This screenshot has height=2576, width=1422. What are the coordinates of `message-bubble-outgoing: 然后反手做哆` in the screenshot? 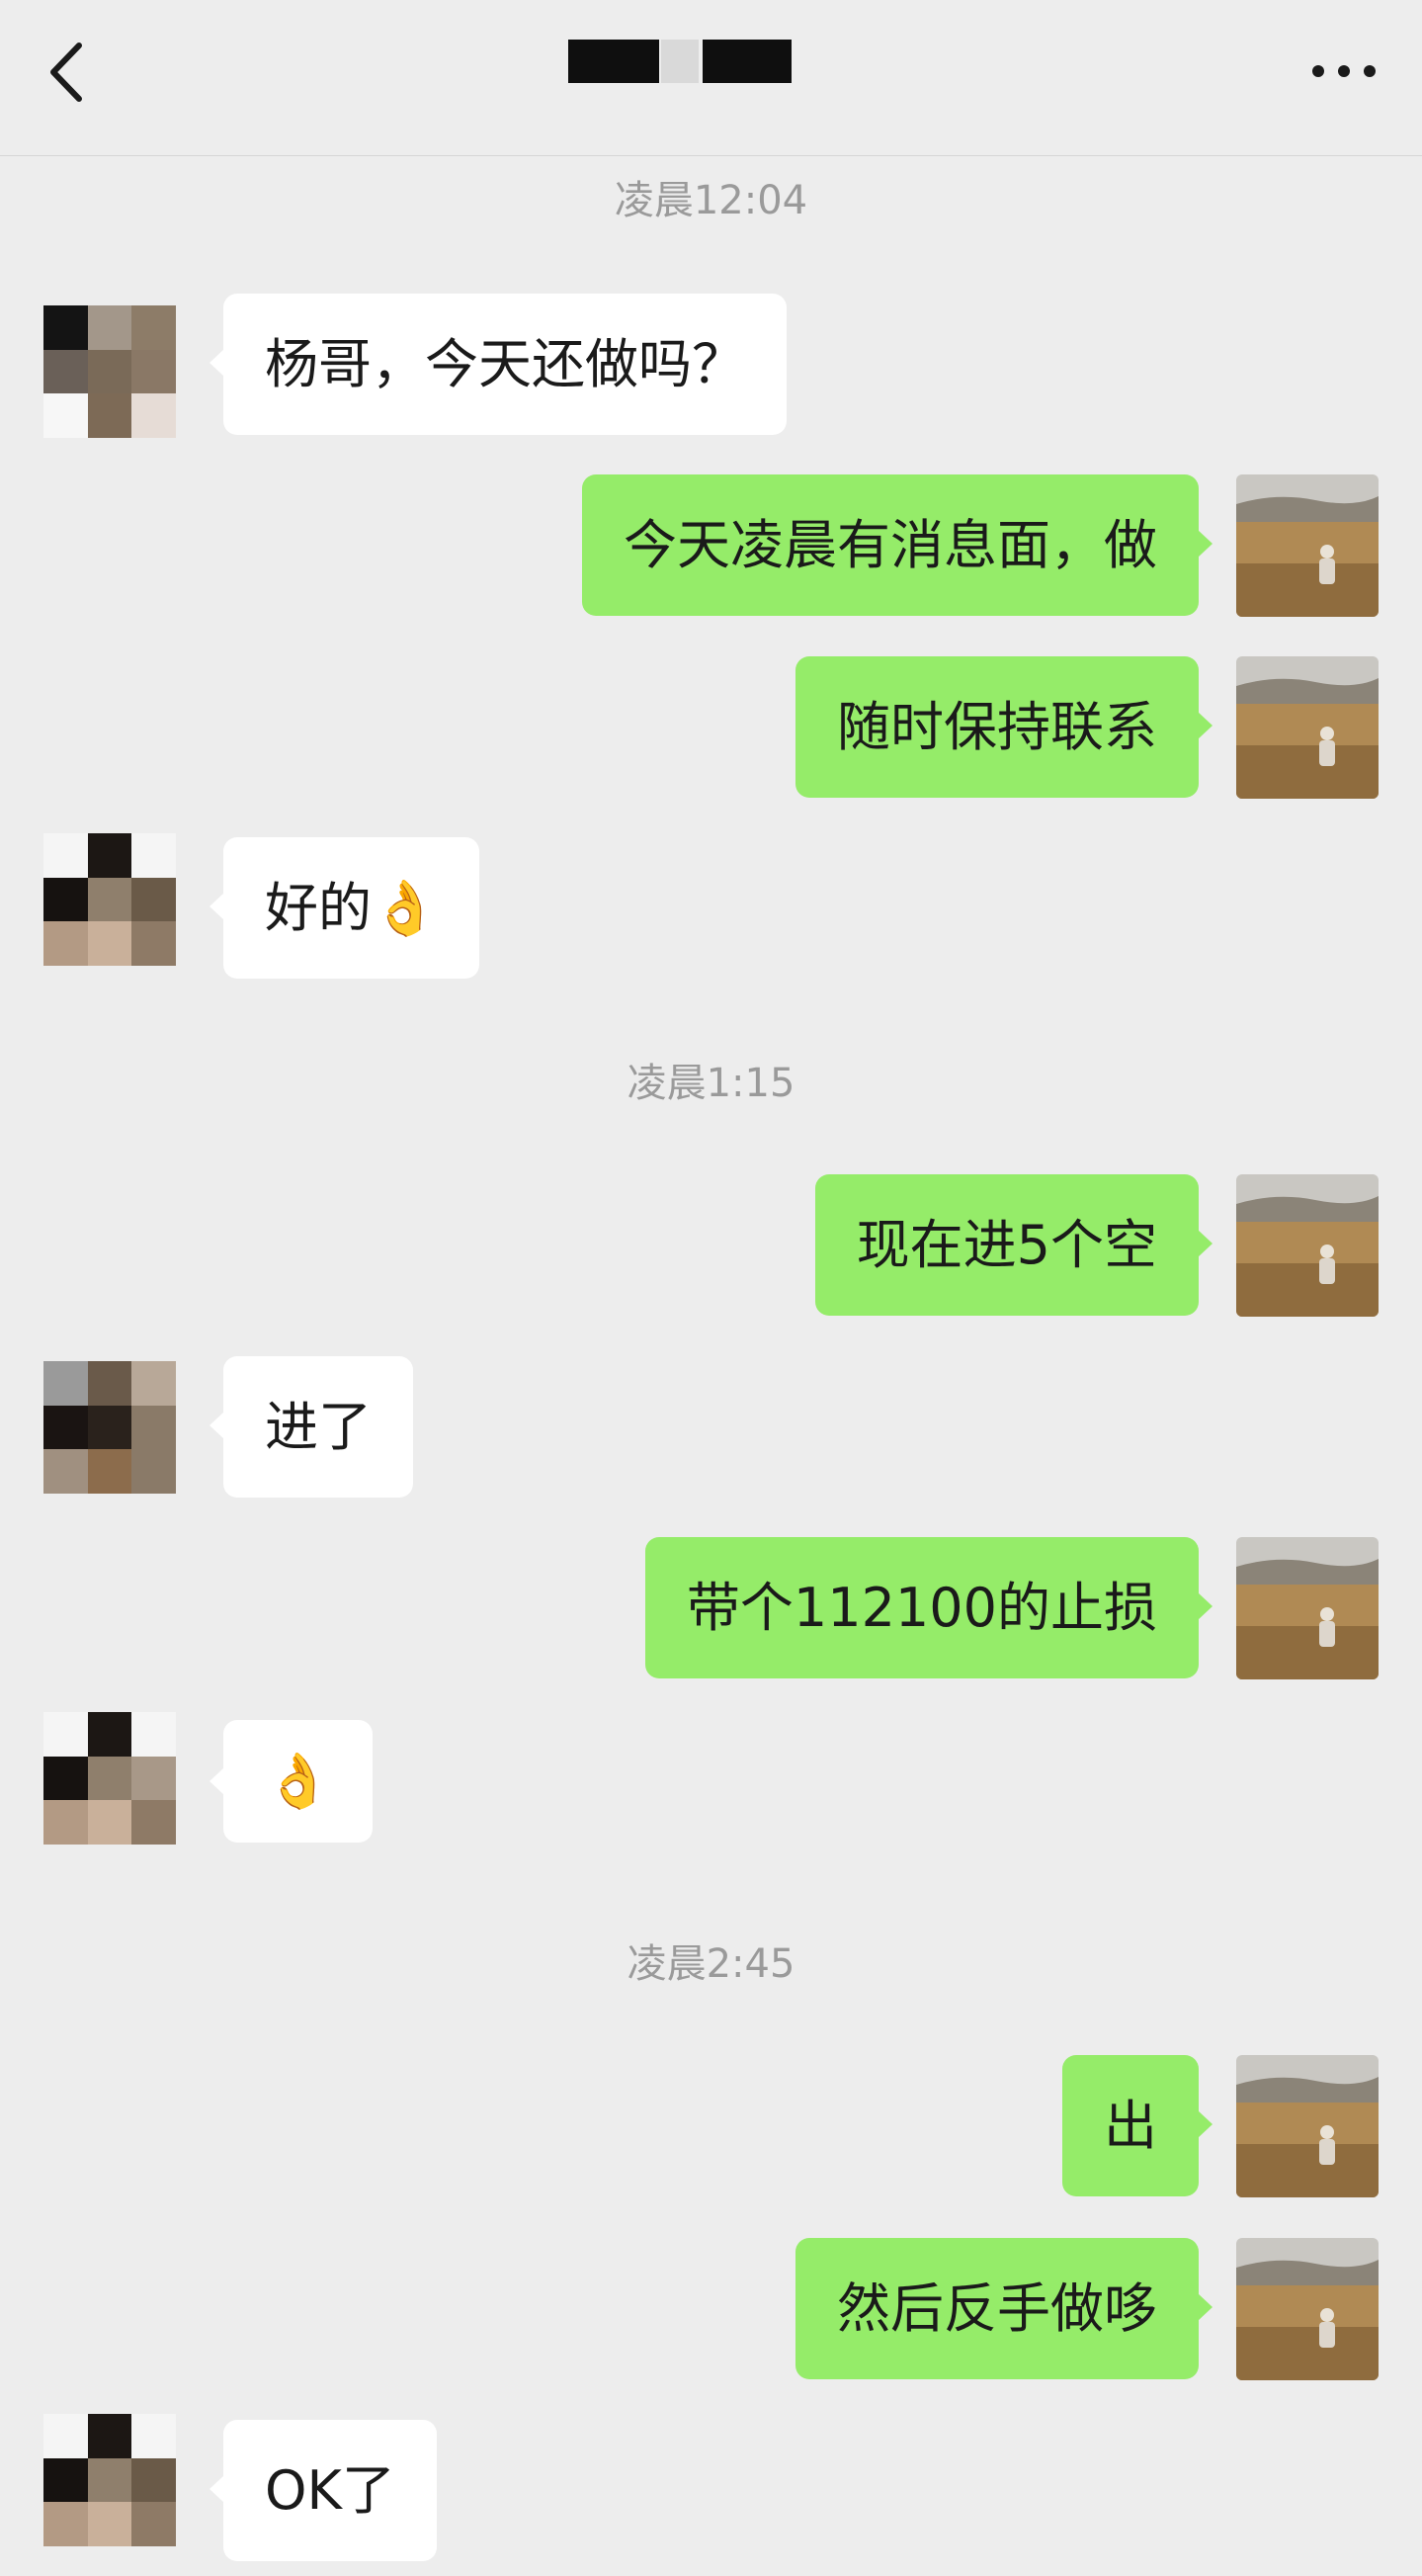 It's located at (1004, 2308).